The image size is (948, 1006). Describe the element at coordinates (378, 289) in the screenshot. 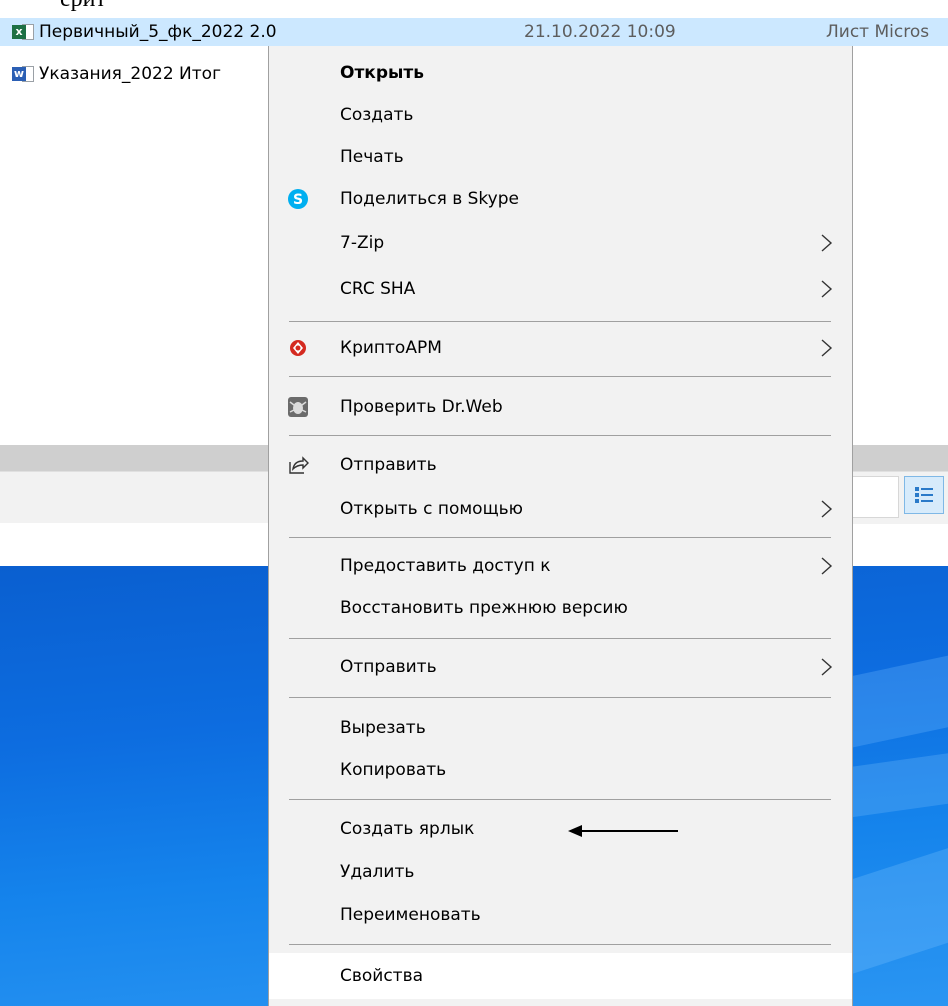

I see `menu-item-label: CRC SHA` at that location.